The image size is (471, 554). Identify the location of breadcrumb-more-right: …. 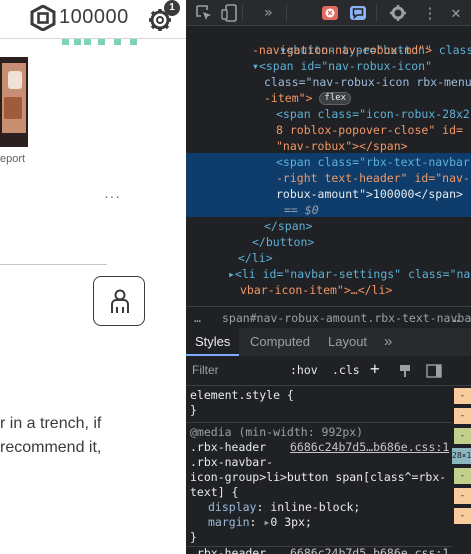
(455, 318).